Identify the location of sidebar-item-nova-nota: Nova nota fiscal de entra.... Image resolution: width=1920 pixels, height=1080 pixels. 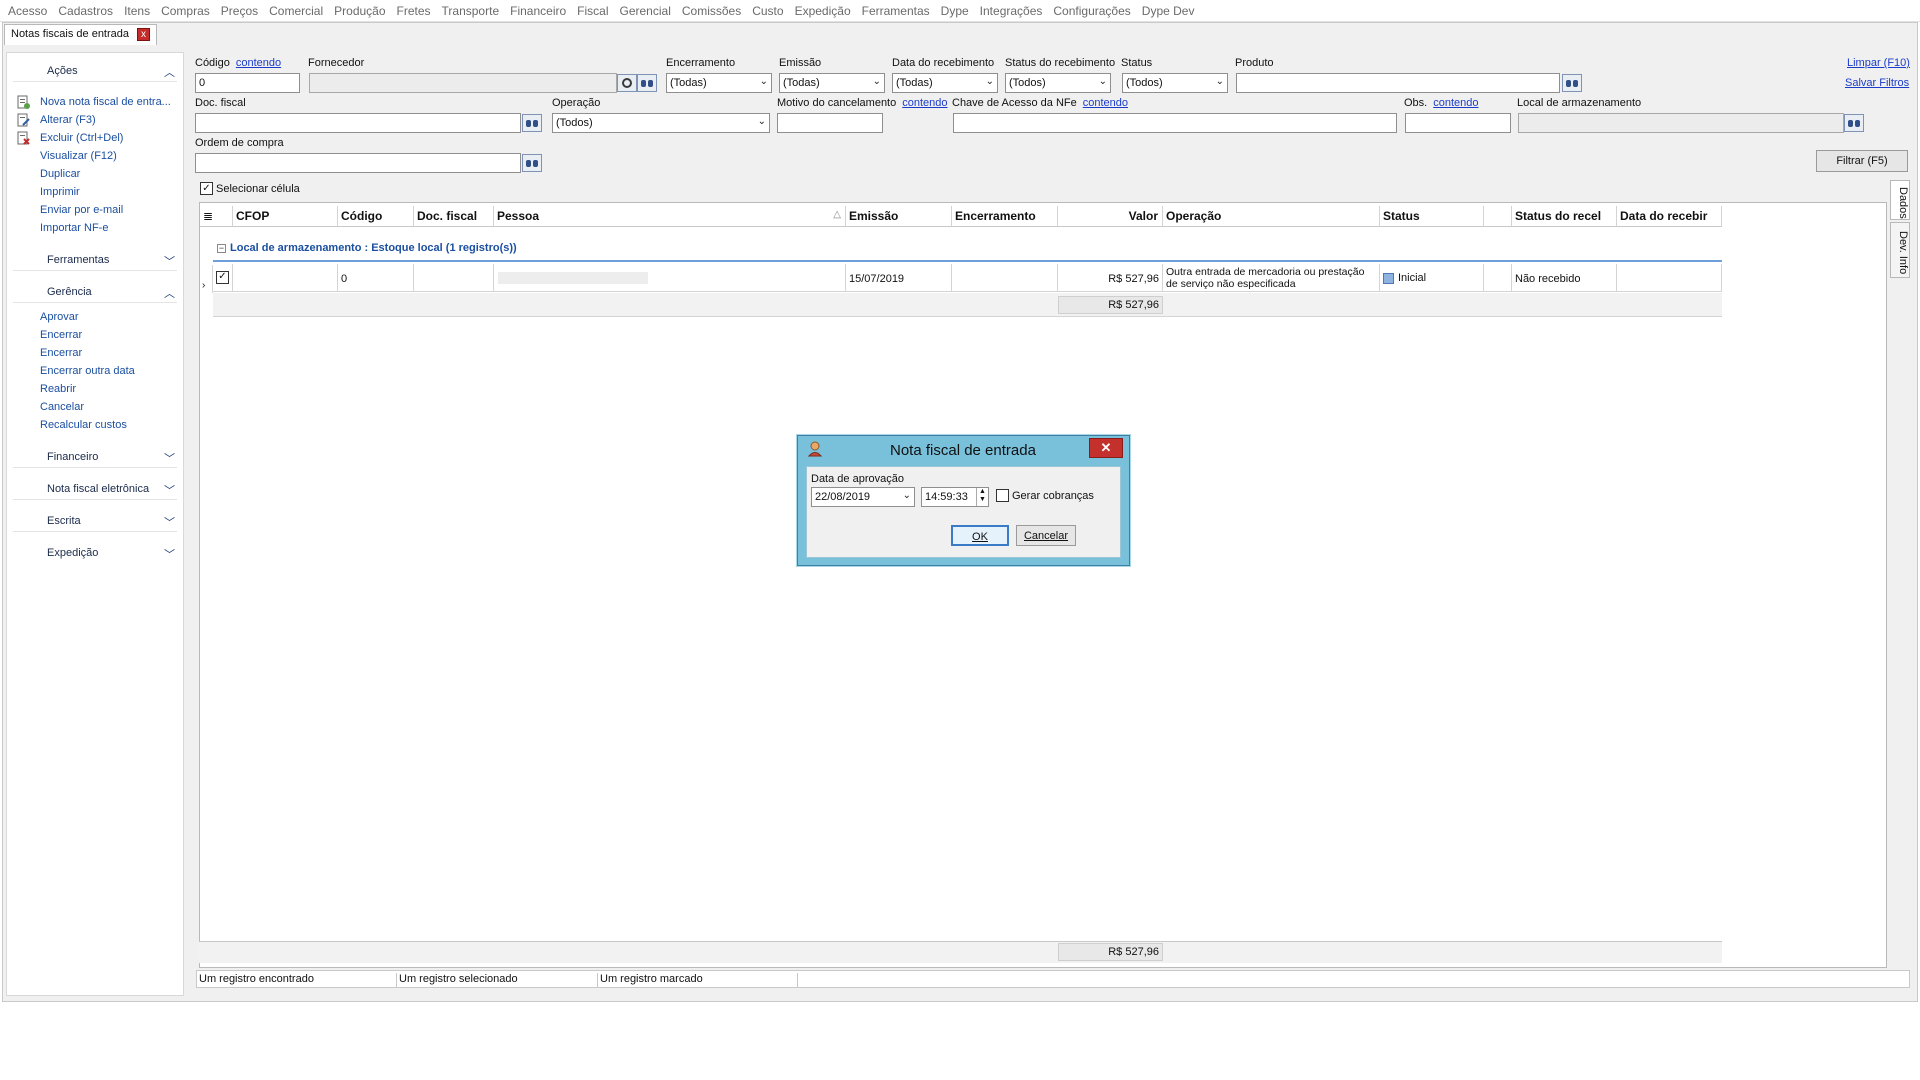
(105, 102).